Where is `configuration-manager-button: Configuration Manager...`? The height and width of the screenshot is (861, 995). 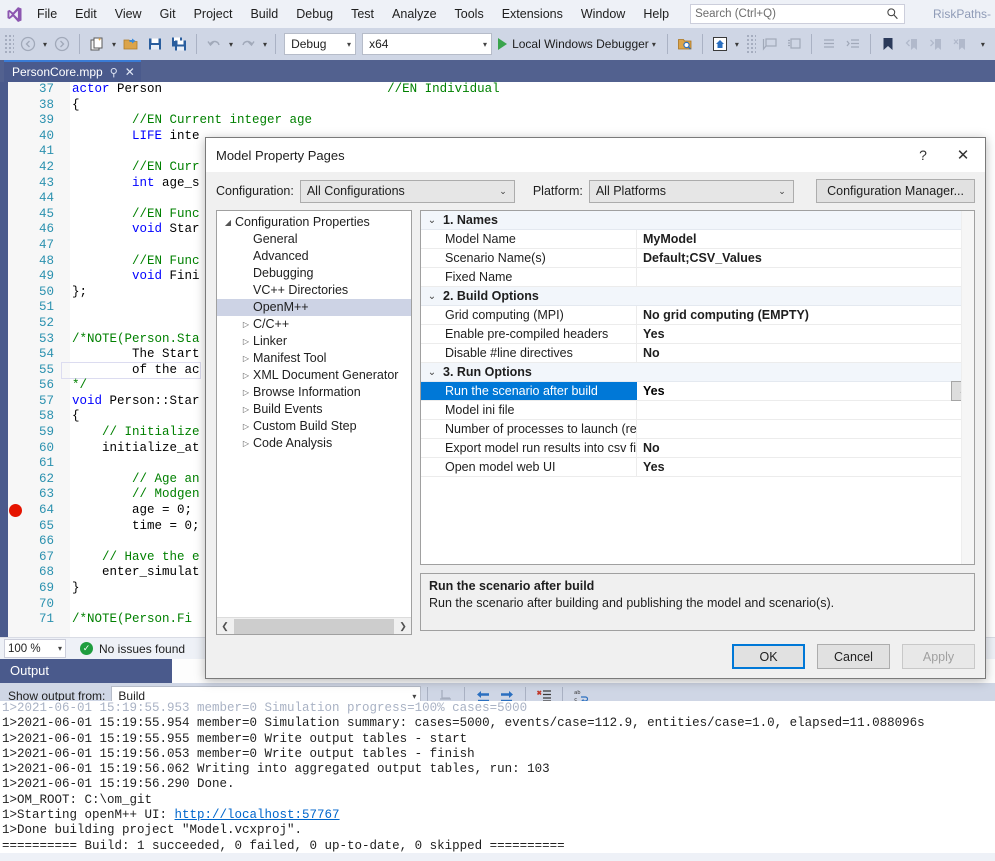 configuration-manager-button: Configuration Manager... is located at coordinates (895, 191).